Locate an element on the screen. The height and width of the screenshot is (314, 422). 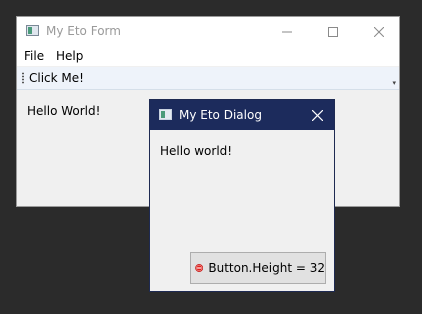
toolbar-overflow-icon: ▾ is located at coordinates (394, 83).